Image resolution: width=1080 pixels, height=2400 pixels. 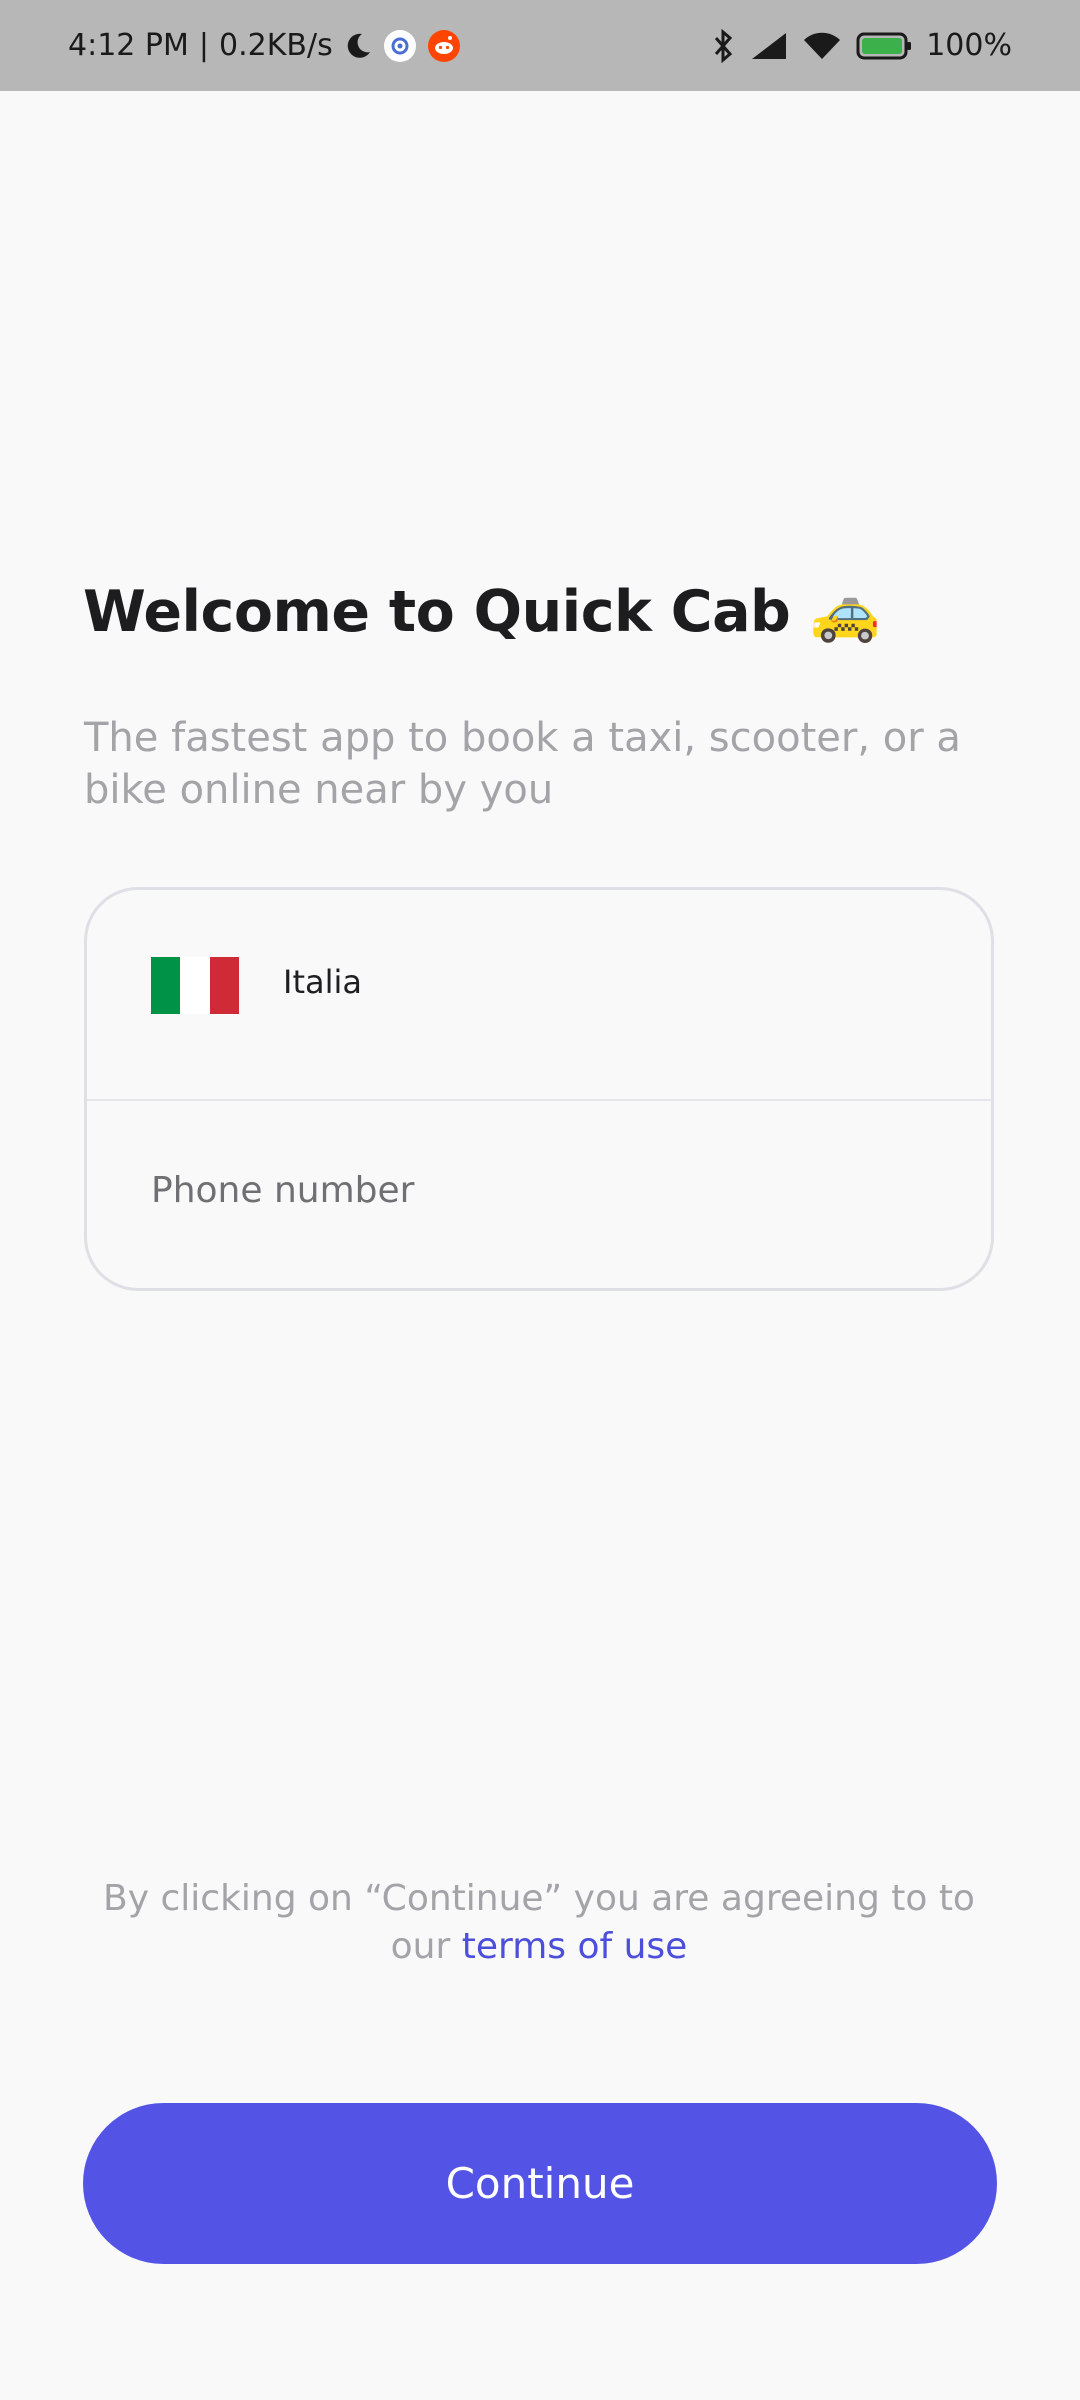 I want to click on flag-stripe-white, so click(x=195, y=985).